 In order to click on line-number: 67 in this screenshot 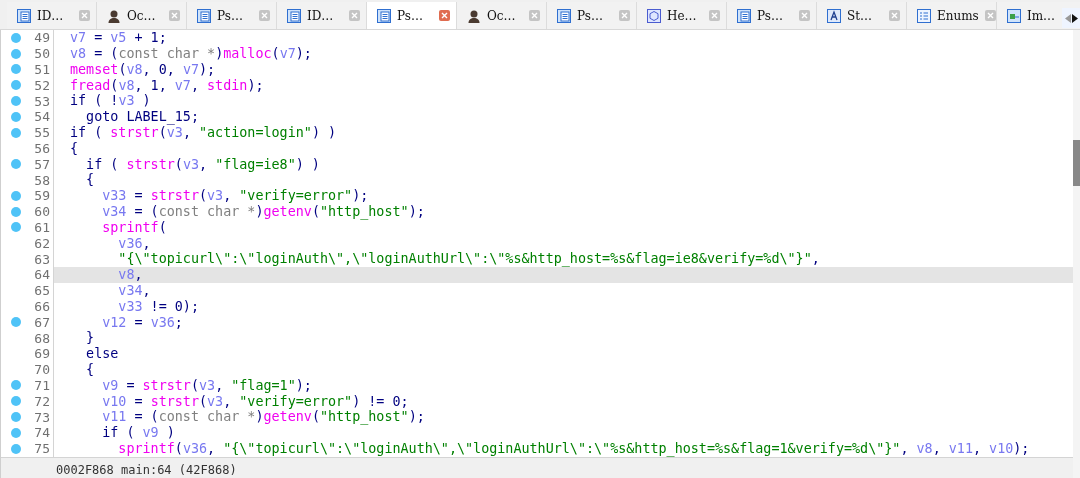, I will do `click(42, 322)`.